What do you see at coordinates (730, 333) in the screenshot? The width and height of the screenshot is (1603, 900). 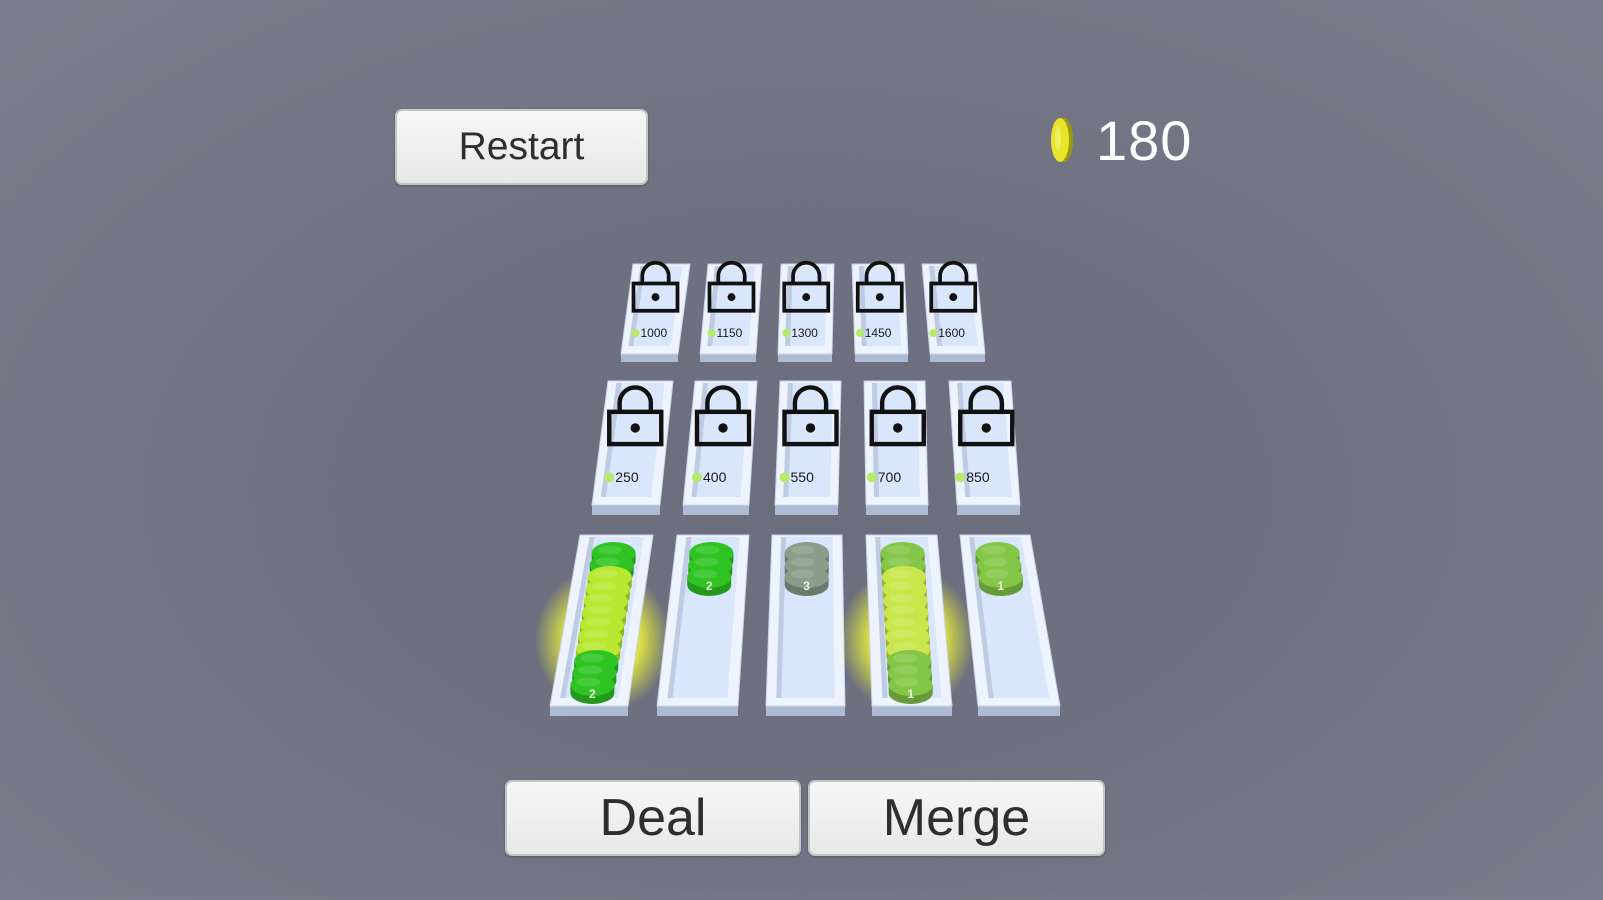 I see `price-label: 1150` at bounding box center [730, 333].